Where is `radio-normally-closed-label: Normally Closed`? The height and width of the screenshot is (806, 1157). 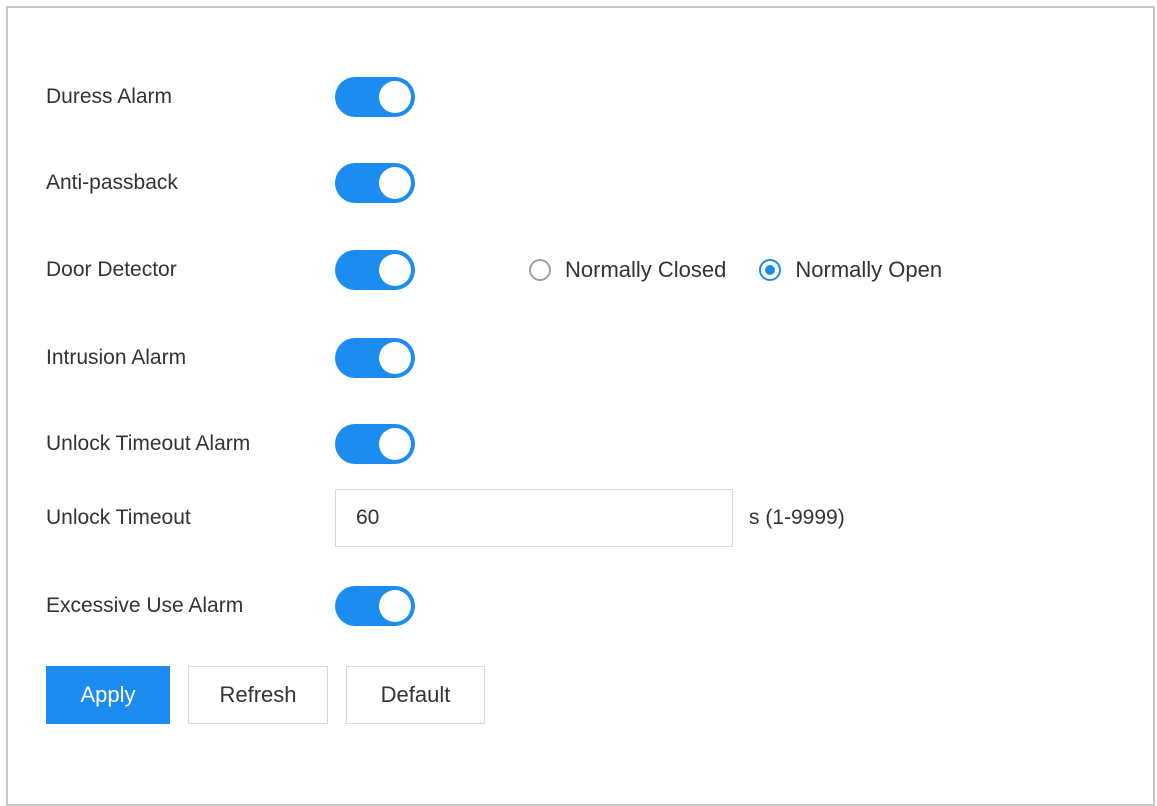
radio-normally-closed-label: Normally Closed is located at coordinates (646, 269).